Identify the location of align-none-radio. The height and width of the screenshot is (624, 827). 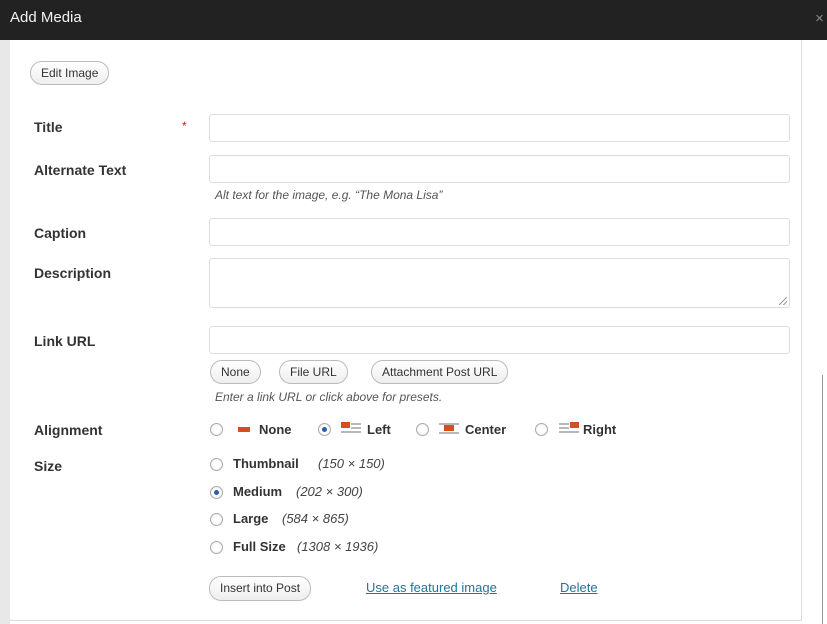
(216, 429).